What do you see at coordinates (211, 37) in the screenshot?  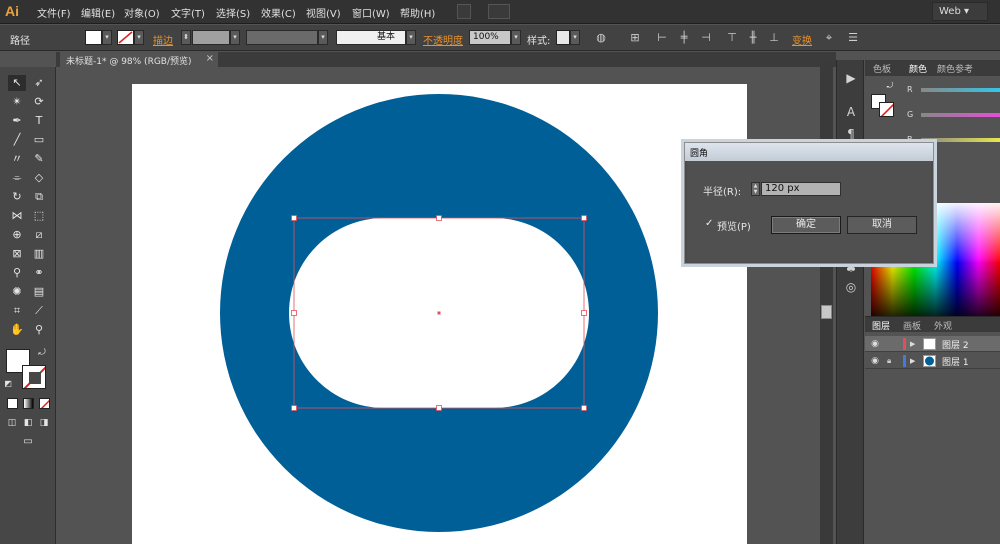 I see `stroke-weight-input` at bounding box center [211, 37].